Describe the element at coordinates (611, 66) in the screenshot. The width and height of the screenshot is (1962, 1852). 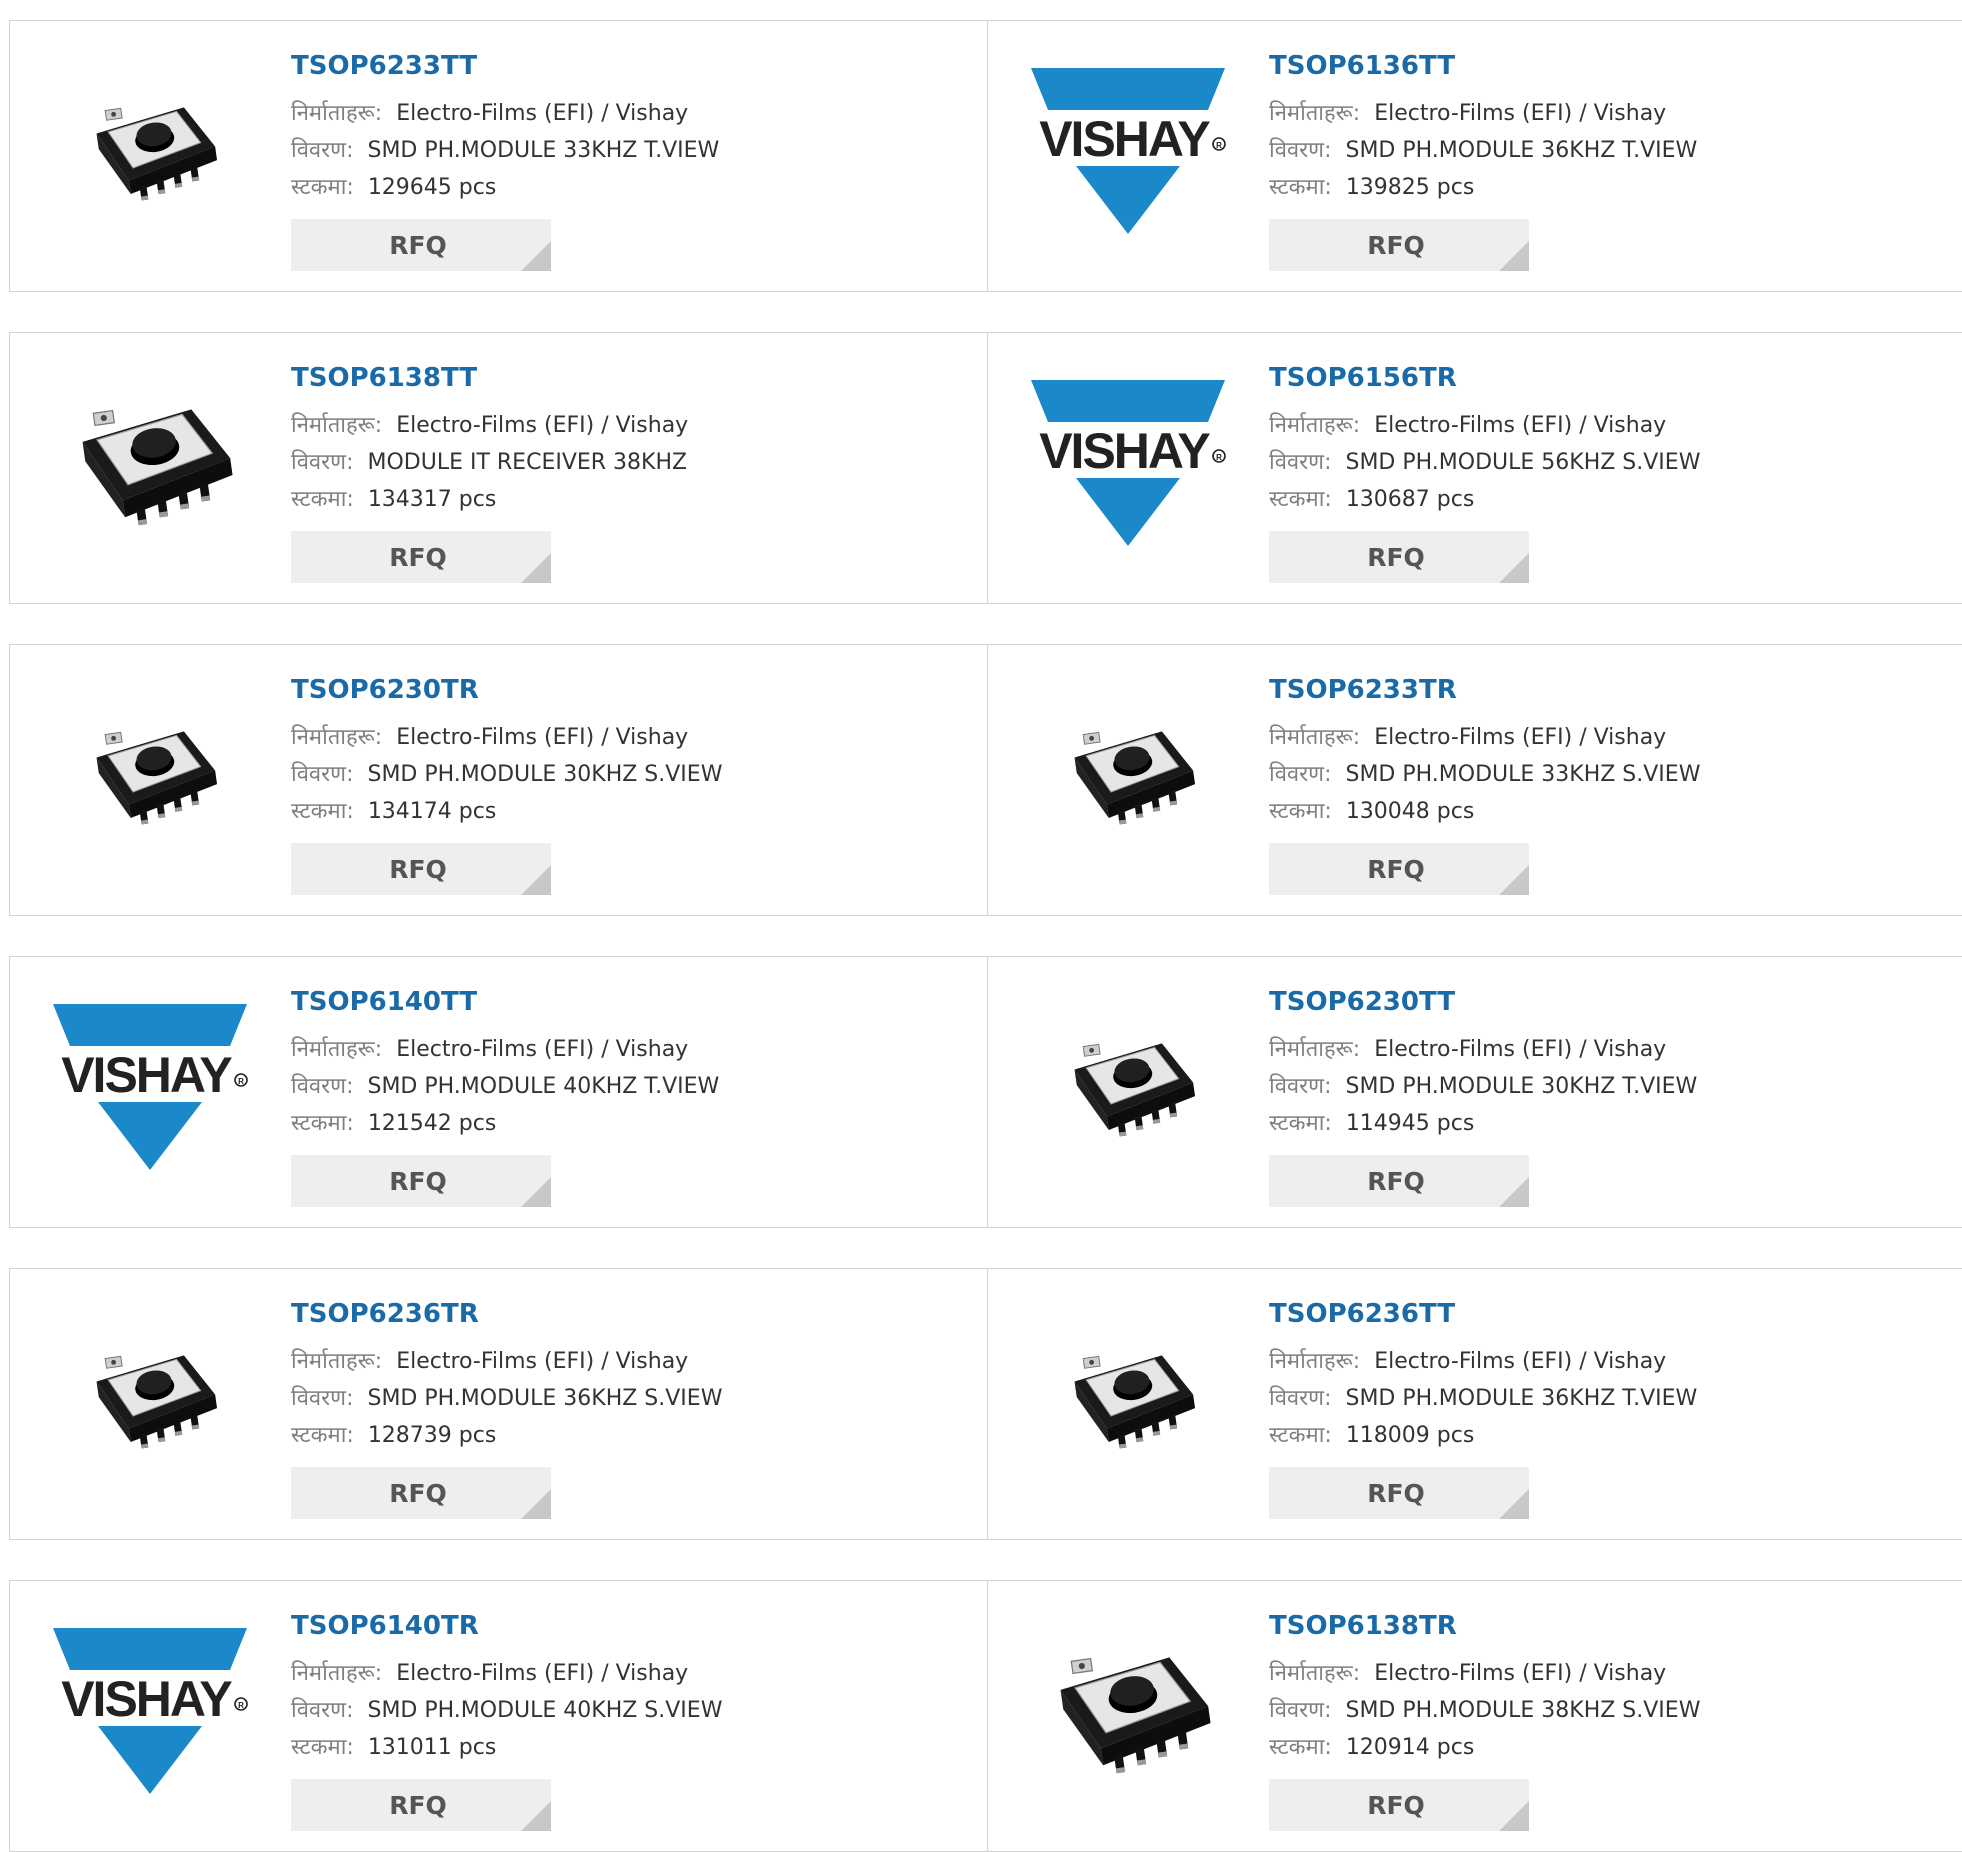
I see `product-name-link: TSOP6233TT` at that location.